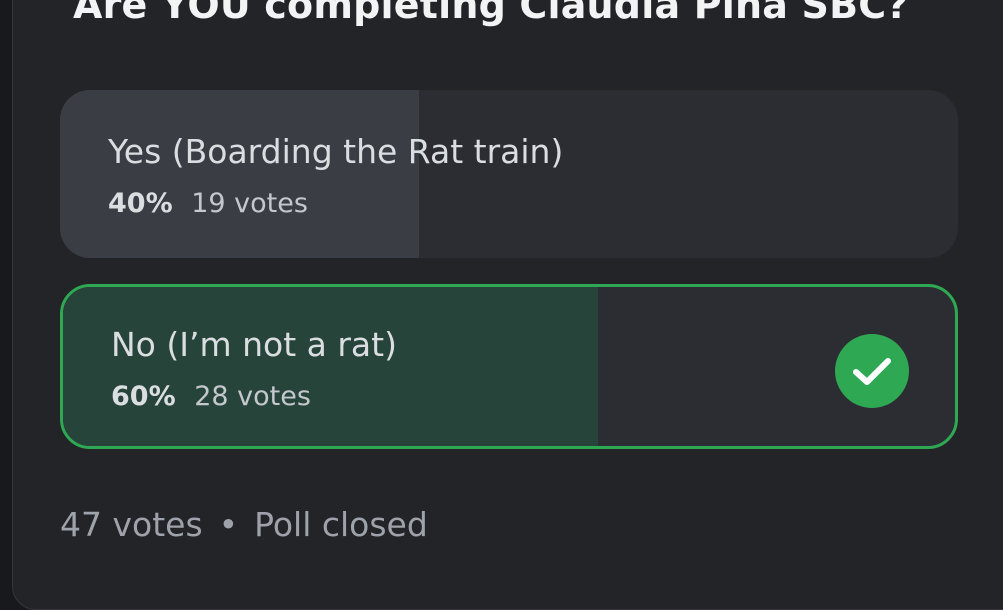 The image size is (1003, 610). I want to click on answer-votes: 19 votes, so click(249, 203).